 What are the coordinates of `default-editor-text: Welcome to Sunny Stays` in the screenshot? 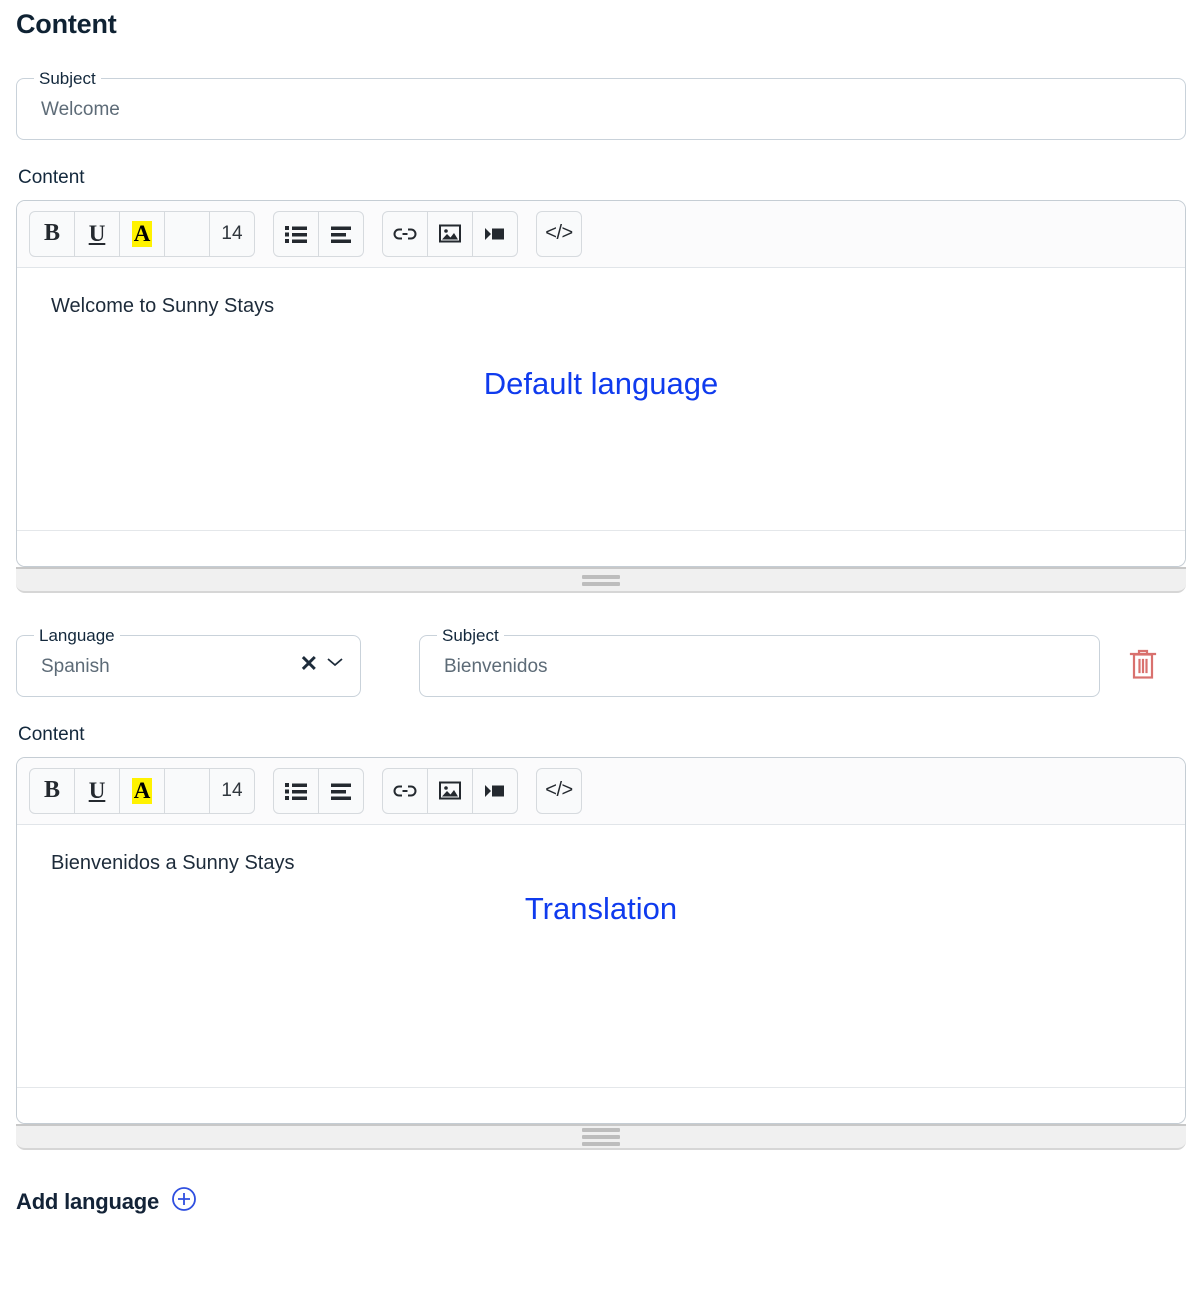 It's located at (163, 306).